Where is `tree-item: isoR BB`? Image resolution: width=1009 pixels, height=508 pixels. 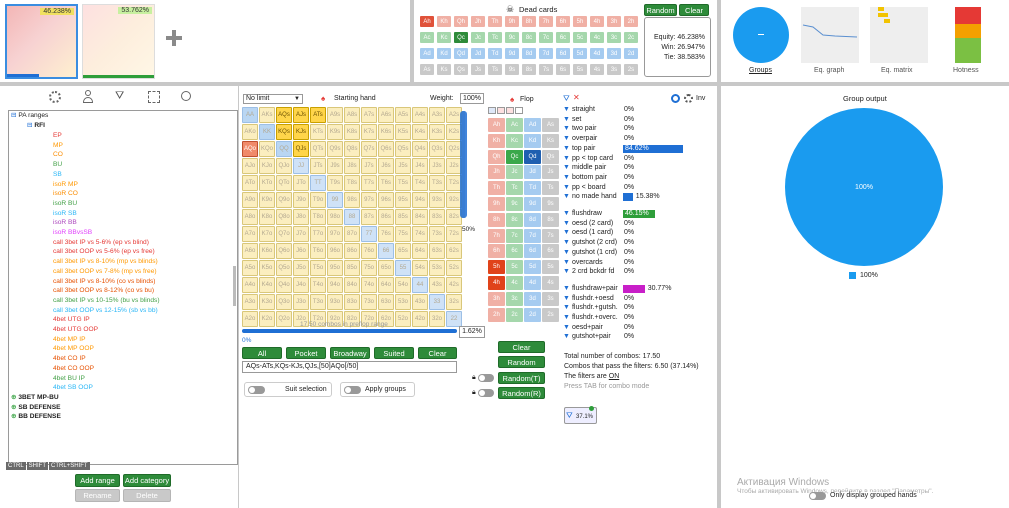
tree-item: isoR BB is located at coordinates (65, 223).